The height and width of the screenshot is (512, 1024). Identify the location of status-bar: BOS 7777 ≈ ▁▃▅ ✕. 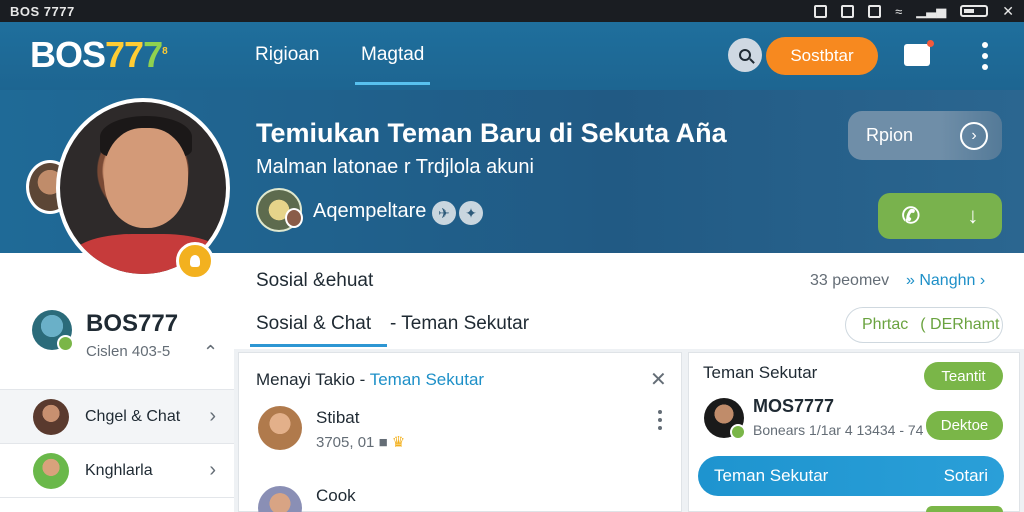
(512, 11).